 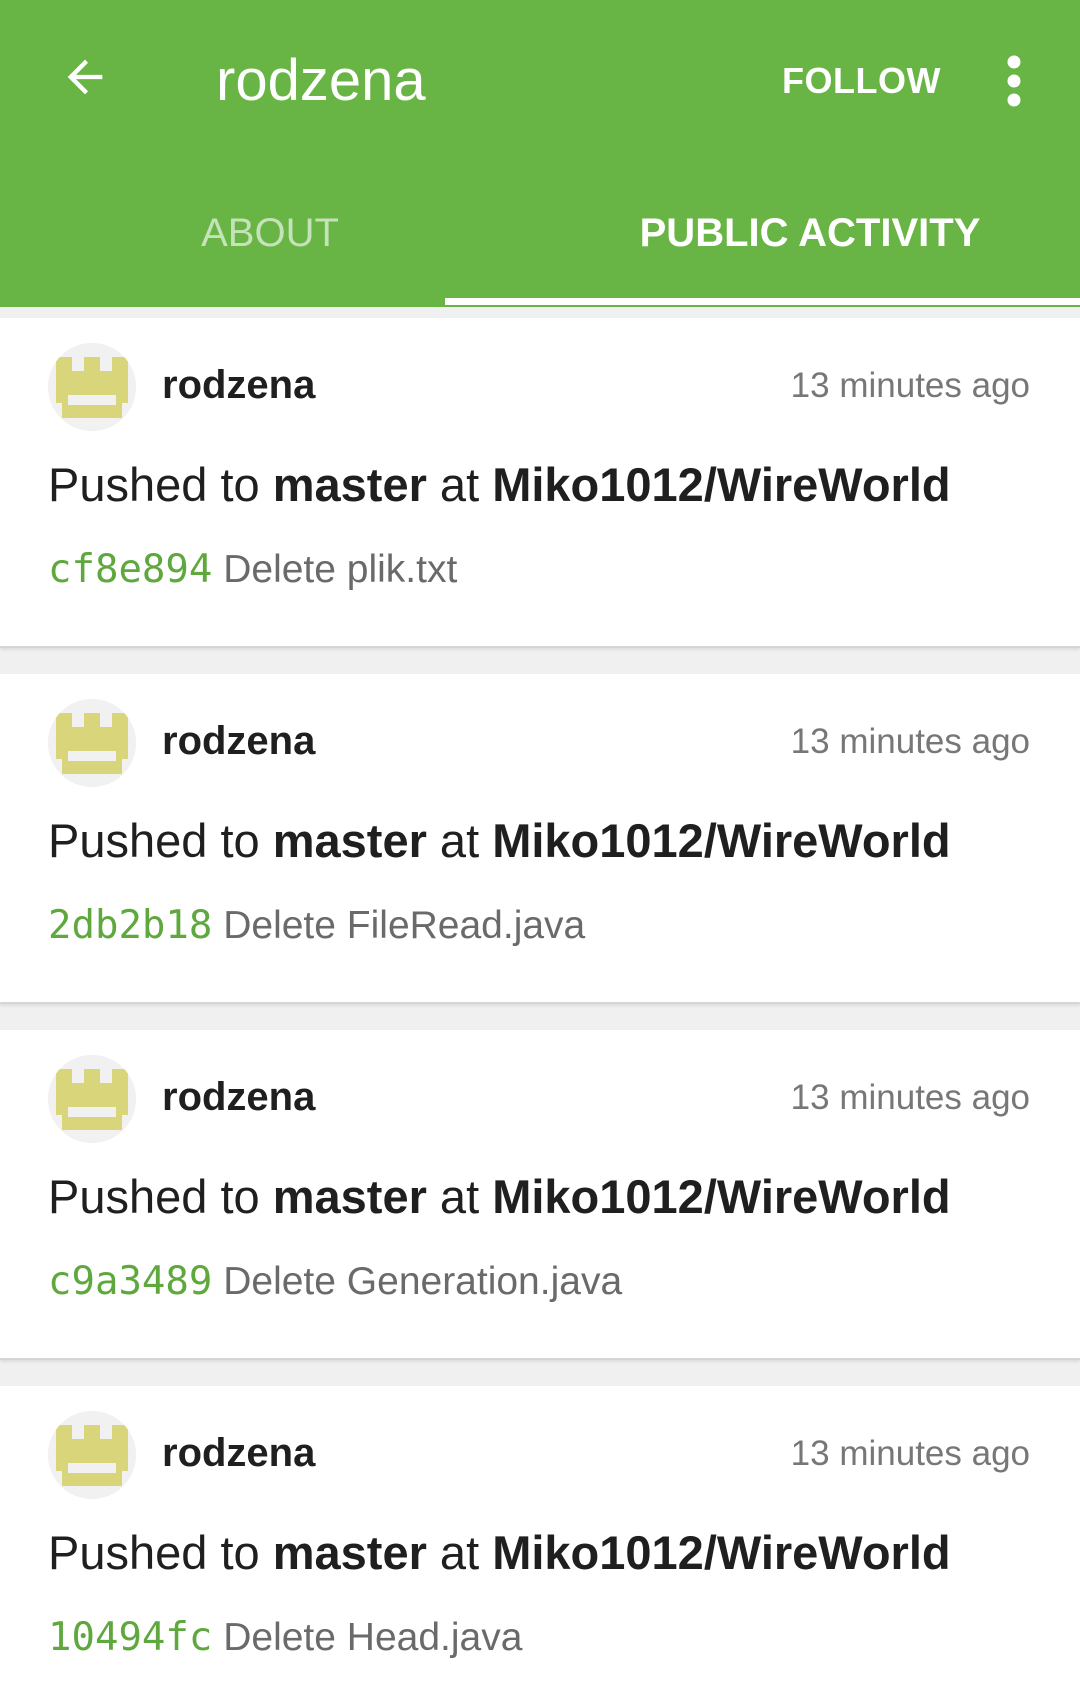 What do you see at coordinates (270, 251) in the screenshot?
I see `tab-about: ABOUT` at bounding box center [270, 251].